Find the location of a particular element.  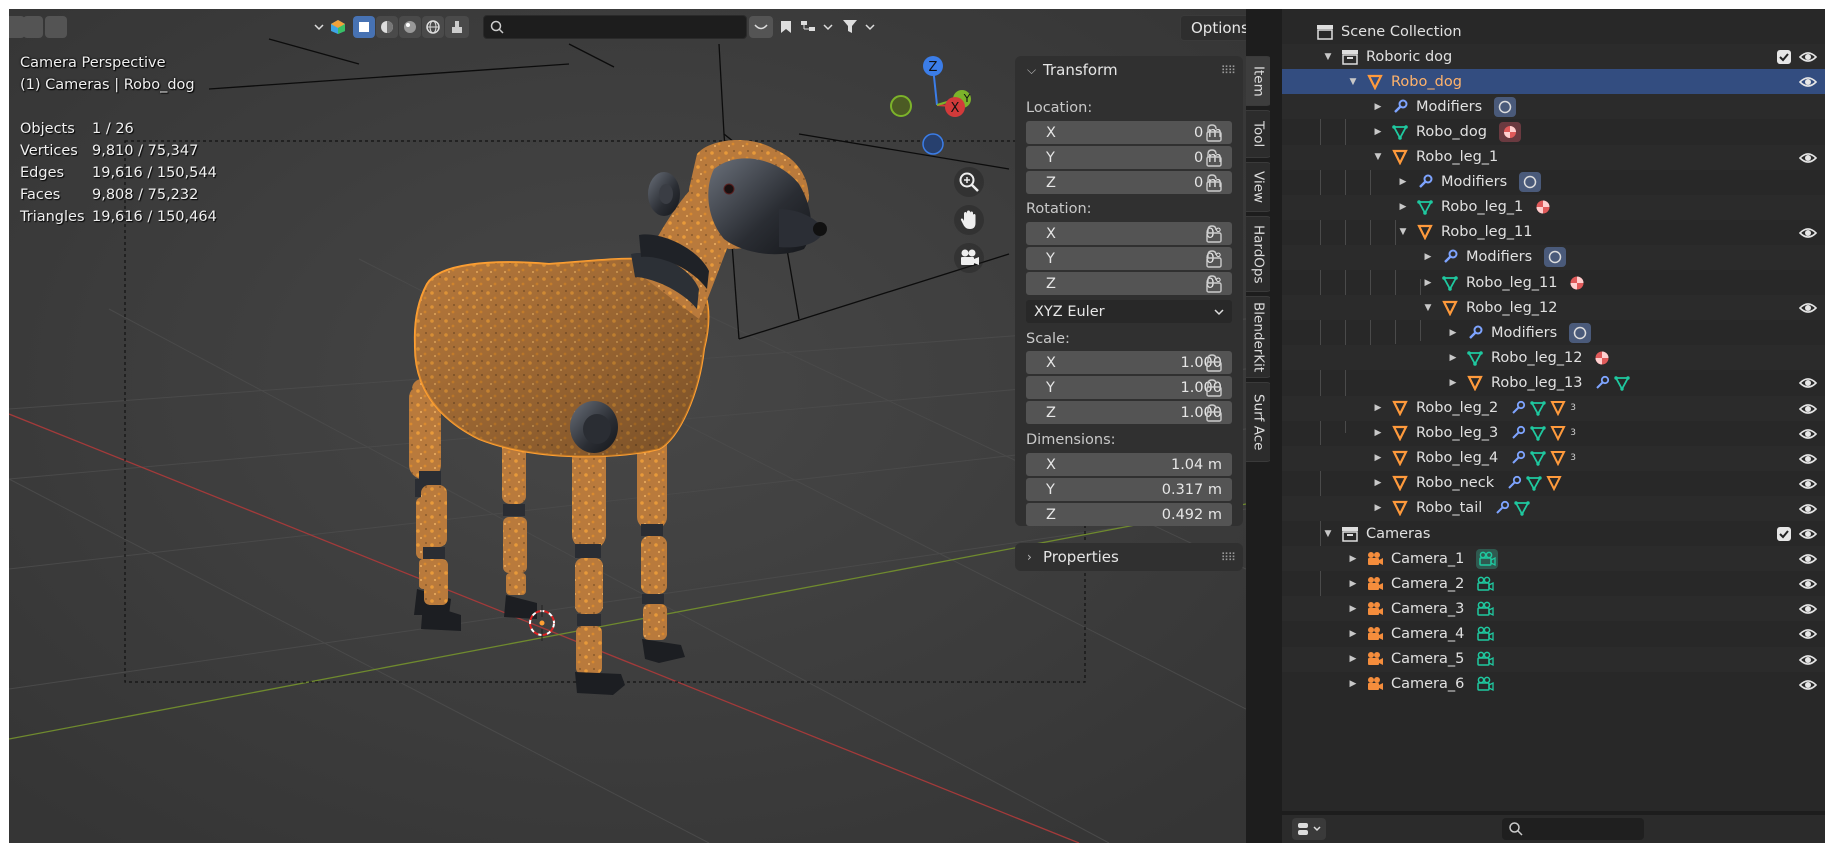

outliner-item: ▶ Robo_leg_12 is located at coordinates (1553, 358).